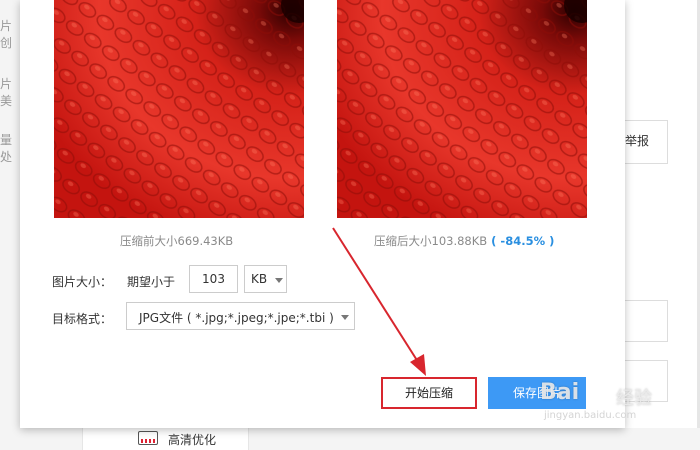 The image size is (700, 450). I want to click on watermark-url: jingyan.baidu.com, so click(590, 415).